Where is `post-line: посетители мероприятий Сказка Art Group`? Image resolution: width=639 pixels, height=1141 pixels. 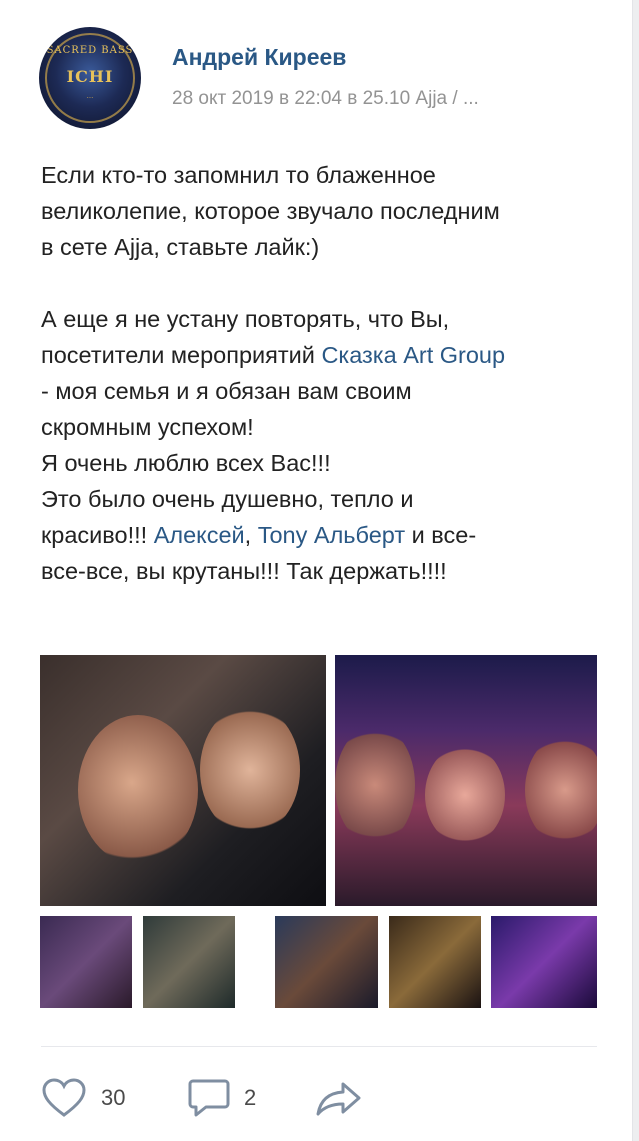 post-line: посетители мероприятий Сказка Art Group is located at coordinates (326, 355).